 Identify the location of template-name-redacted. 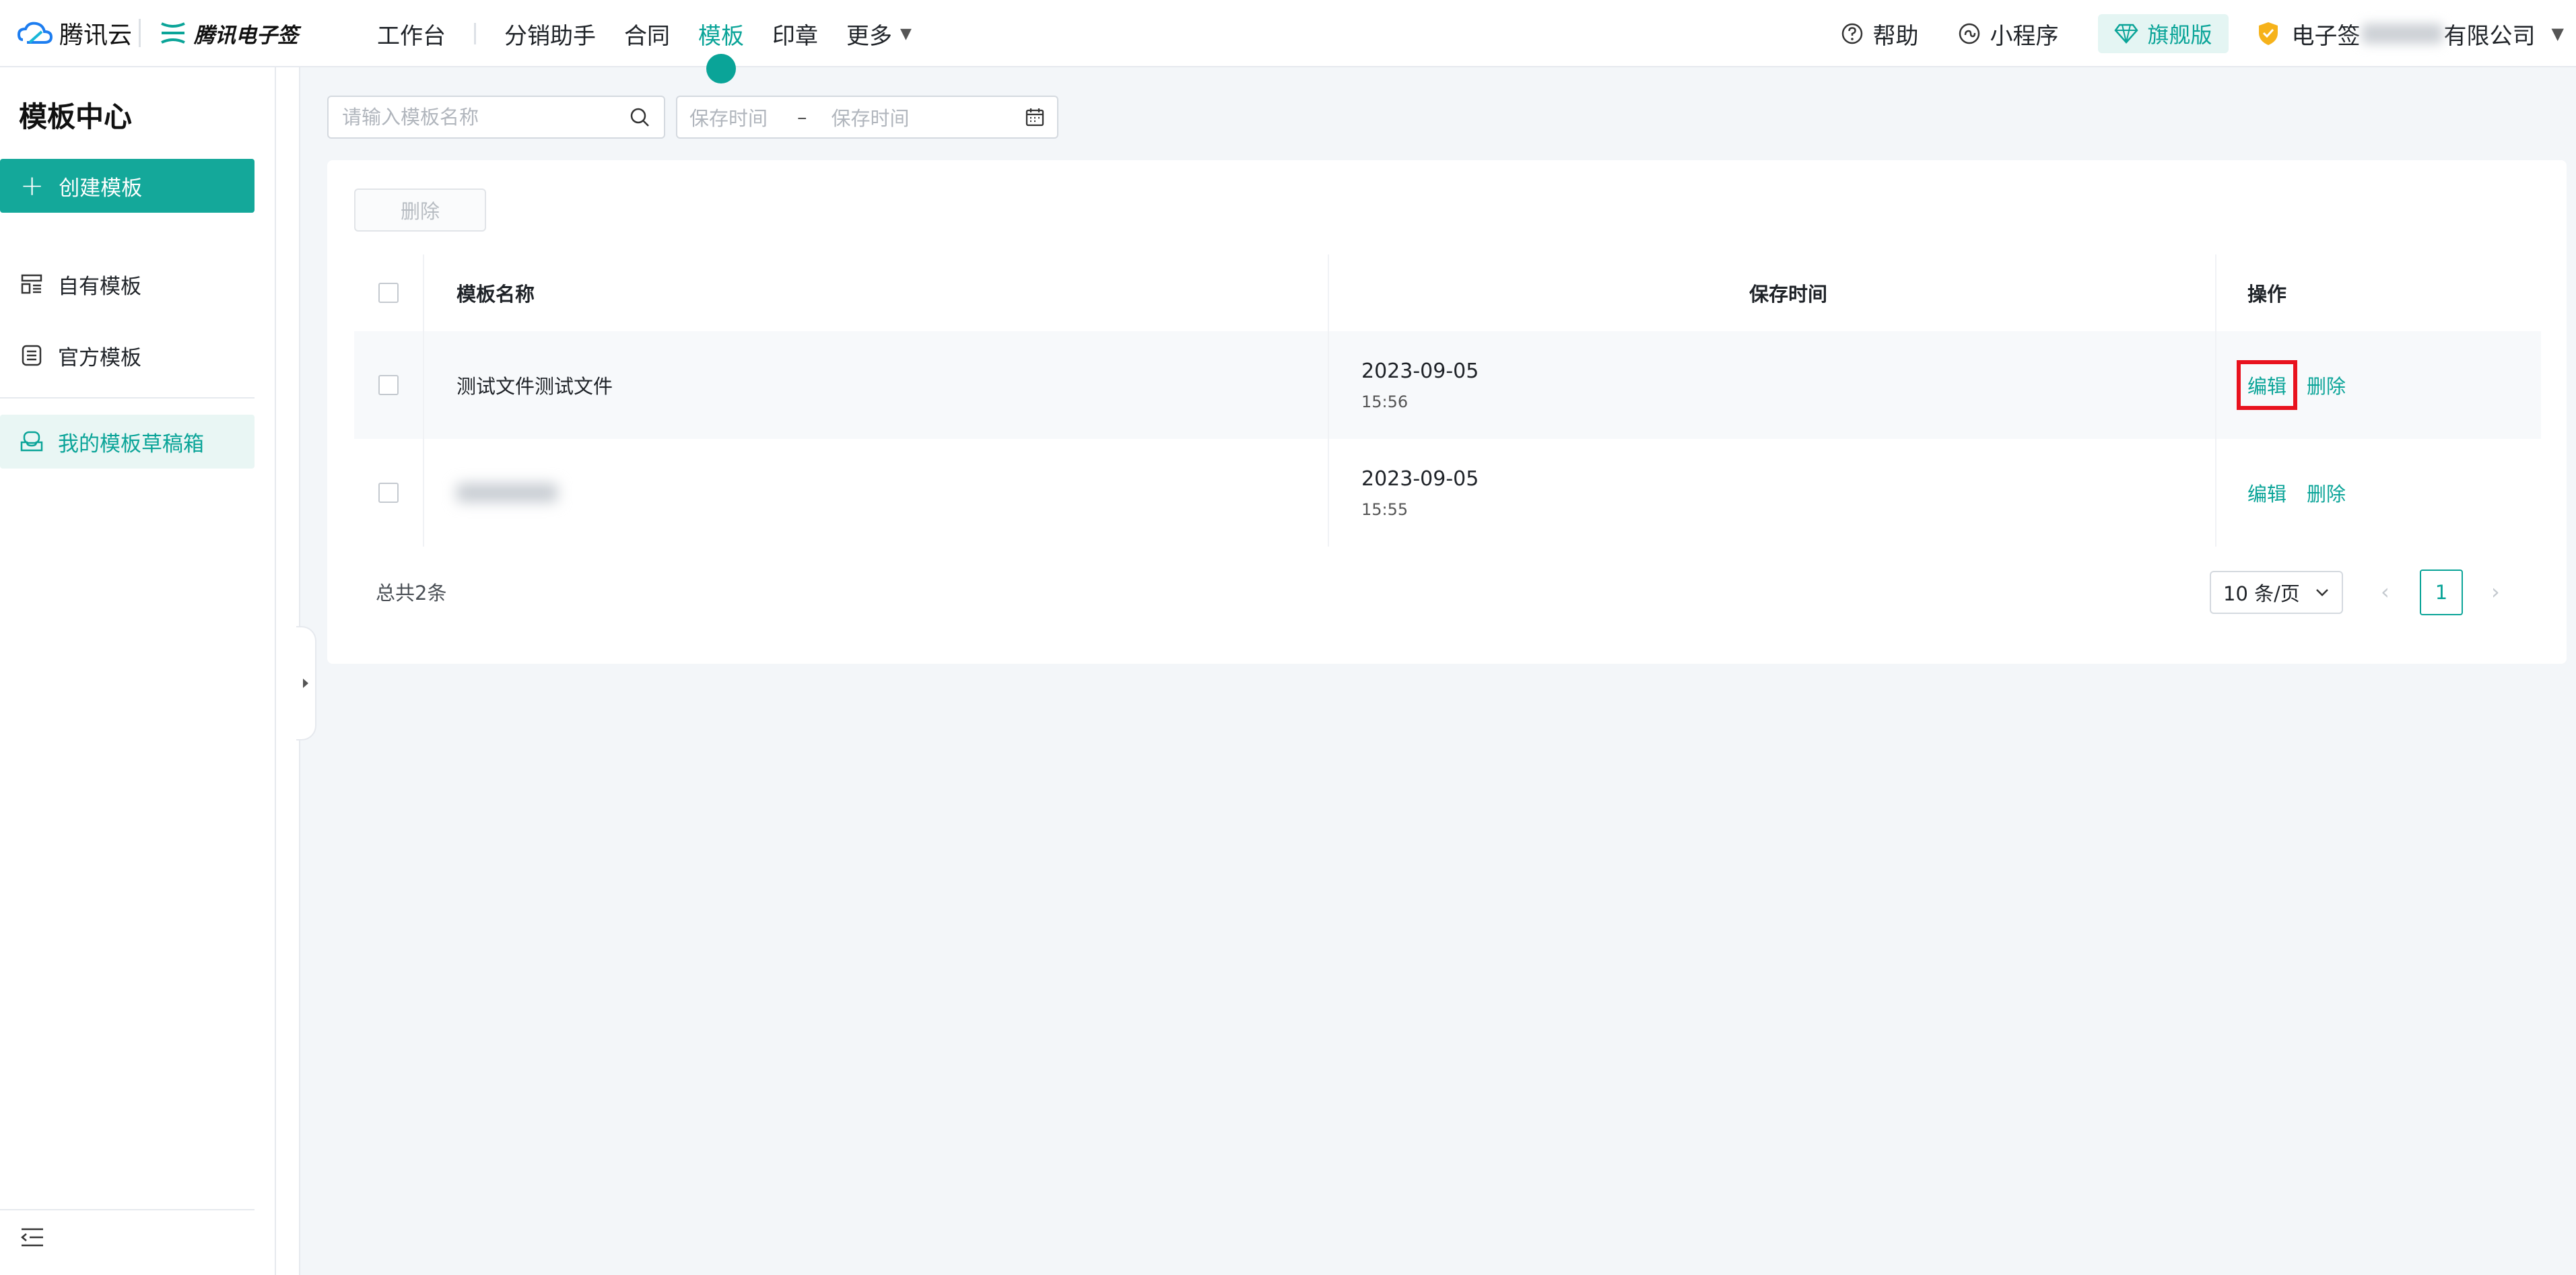
(506, 492).